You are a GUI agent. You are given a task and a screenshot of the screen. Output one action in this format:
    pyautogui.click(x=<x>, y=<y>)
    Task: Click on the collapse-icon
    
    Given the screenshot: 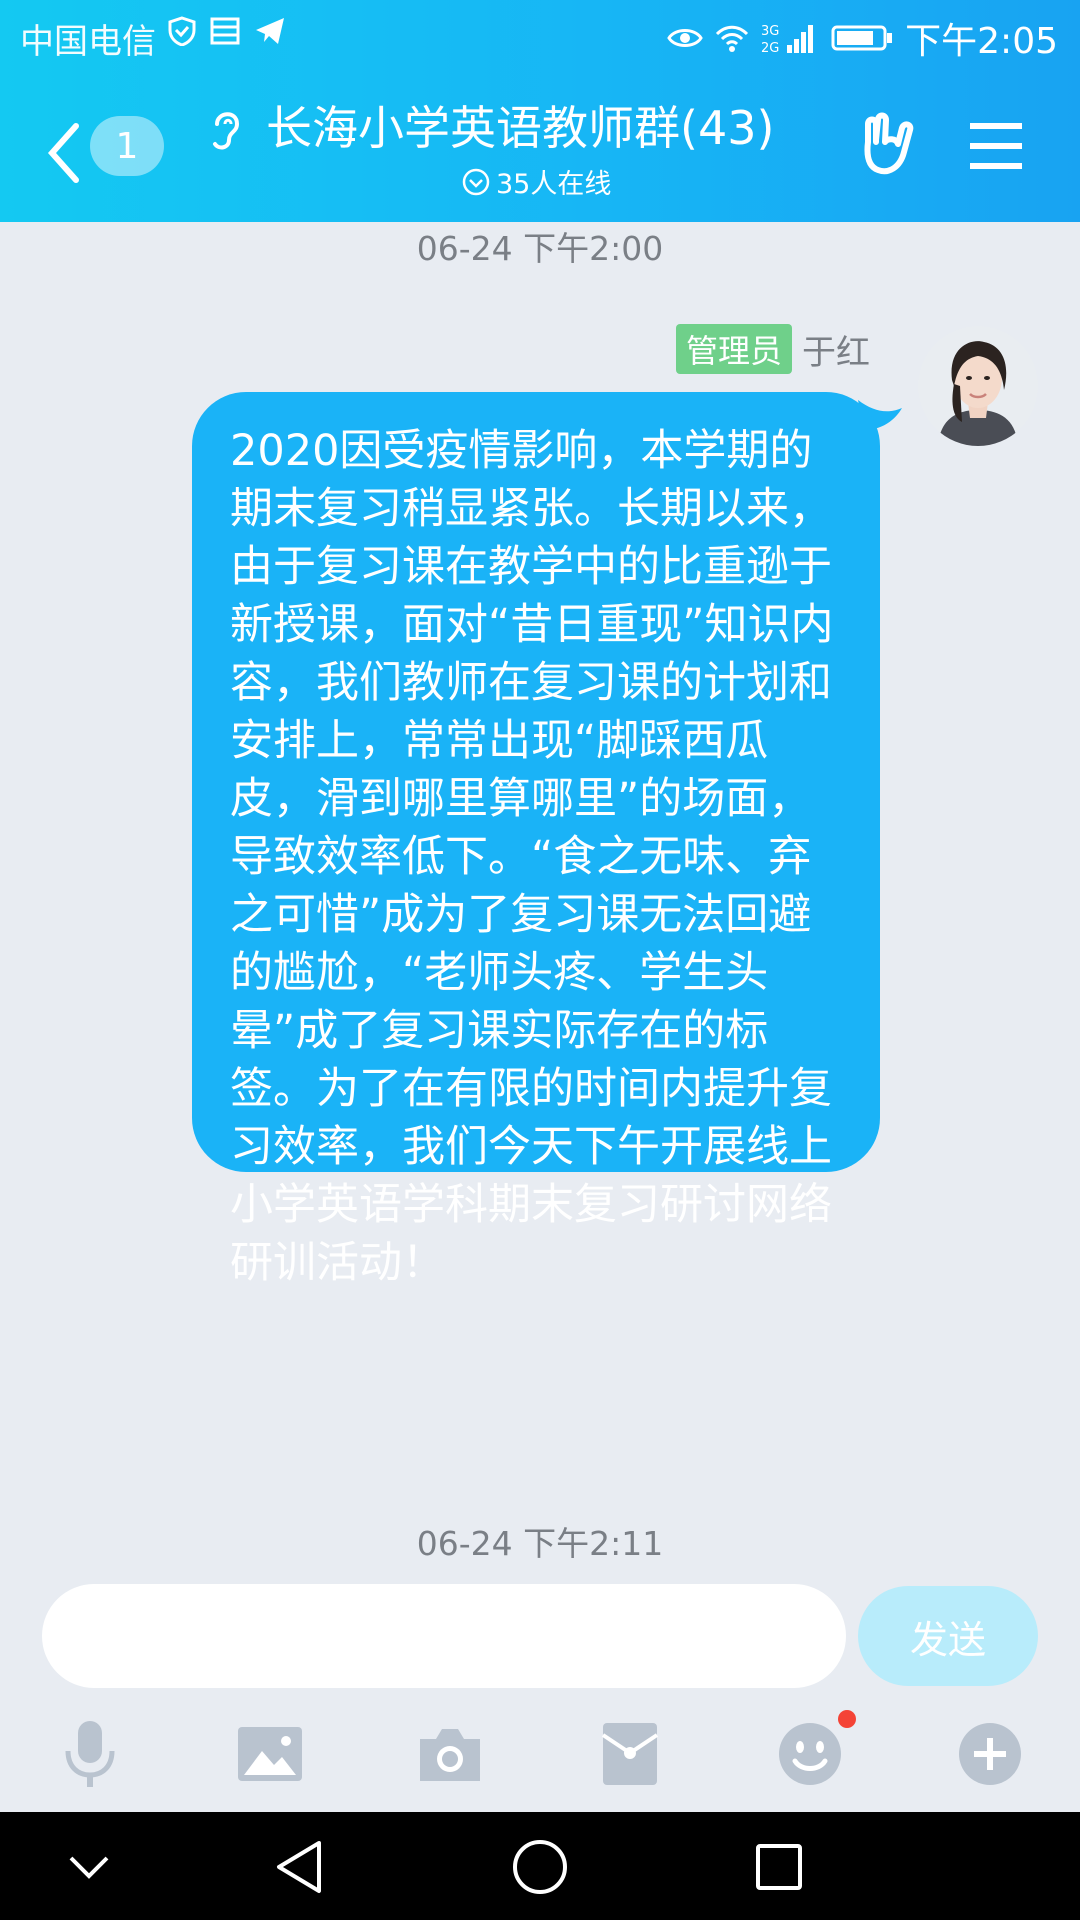 What is the action you would take?
    pyautogui.click(x=89, y=1867)
    